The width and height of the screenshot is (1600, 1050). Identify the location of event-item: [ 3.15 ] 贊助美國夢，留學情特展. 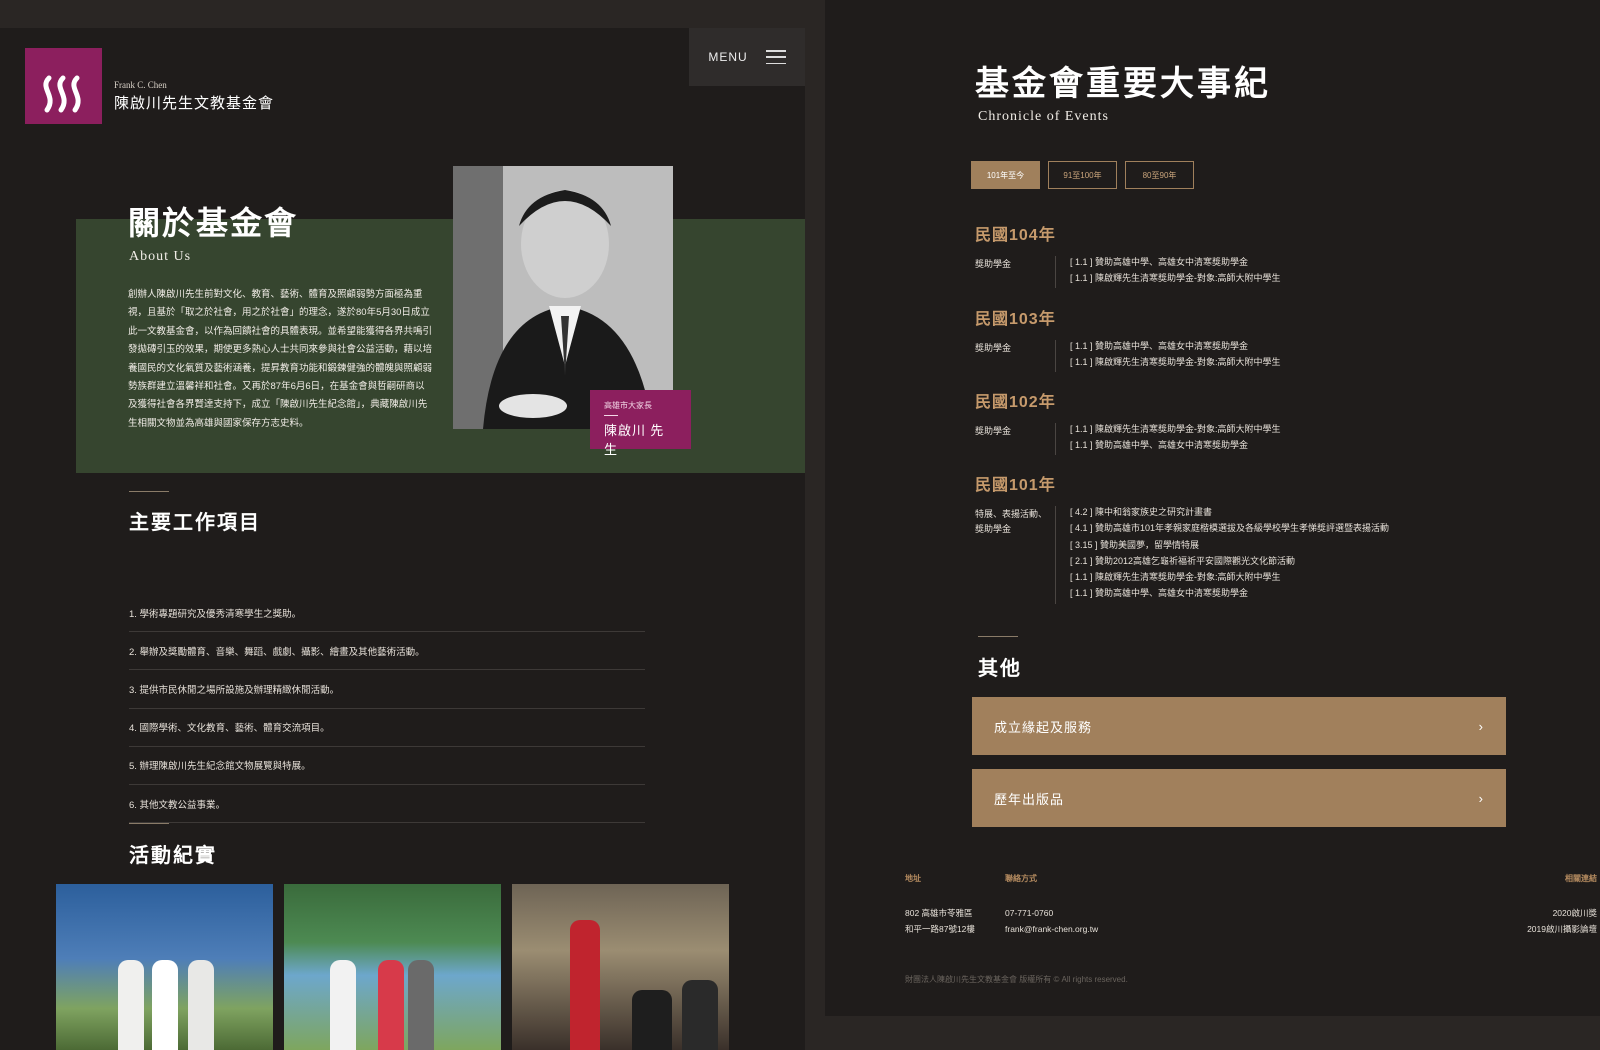
(1135, 544).